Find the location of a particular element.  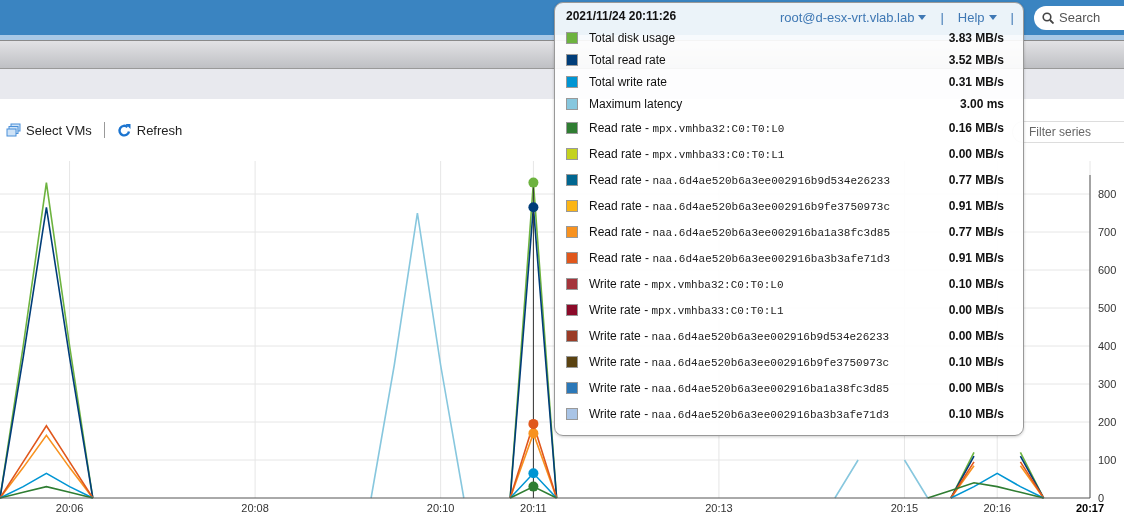

search-field: Search is located at coordinates (1079, 17).